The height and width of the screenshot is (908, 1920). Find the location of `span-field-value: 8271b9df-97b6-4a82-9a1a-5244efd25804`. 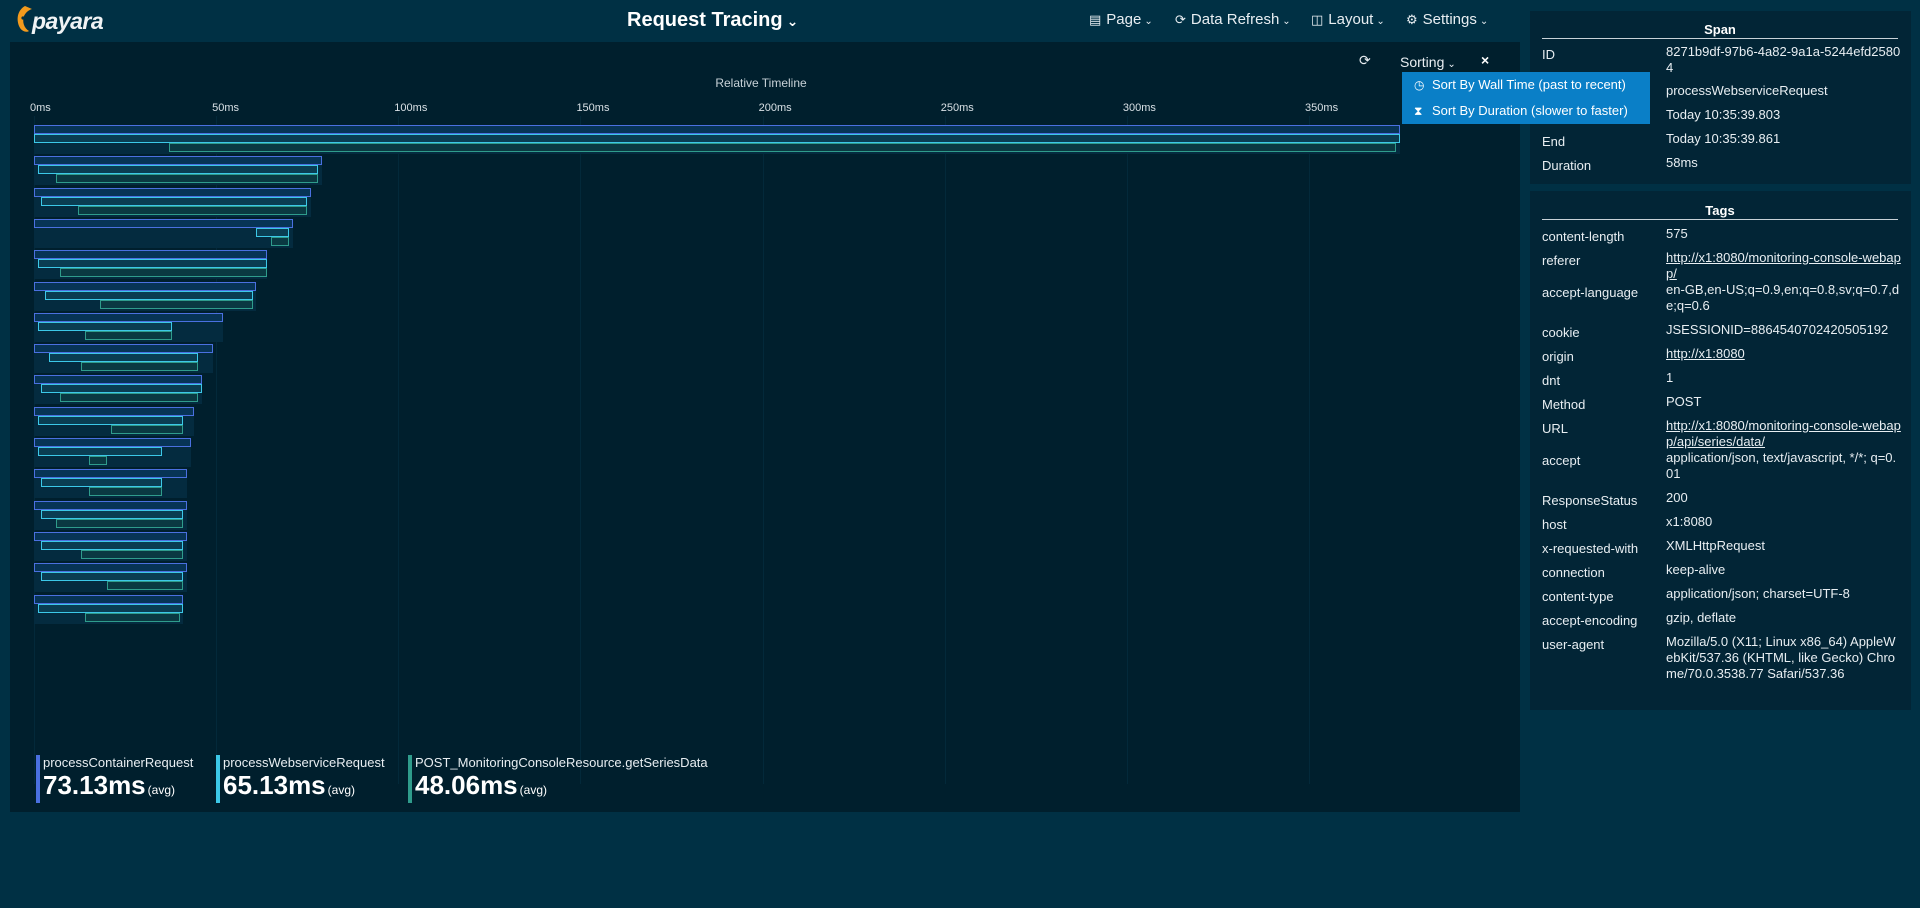

span-field-value: 8271b9df-97b6-4a82-9a1a-5244efd25804 is located at coordinates (1783, 59).